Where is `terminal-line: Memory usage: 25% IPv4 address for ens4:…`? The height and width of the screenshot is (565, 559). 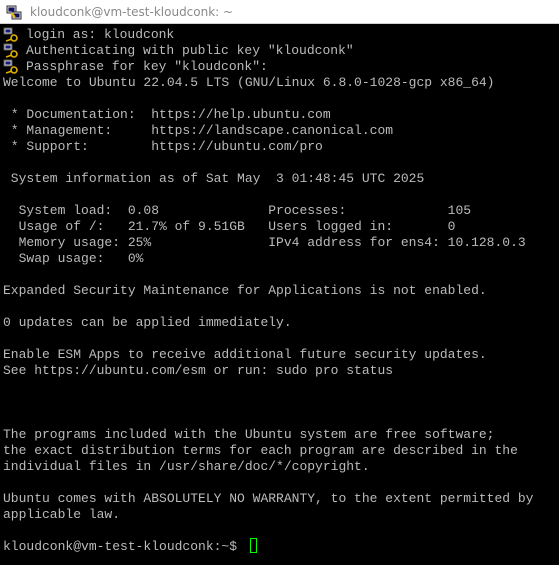
terminal-line: Memory usage: 25% IPv4 address for ens4:… is located at coordinates (264, 242).